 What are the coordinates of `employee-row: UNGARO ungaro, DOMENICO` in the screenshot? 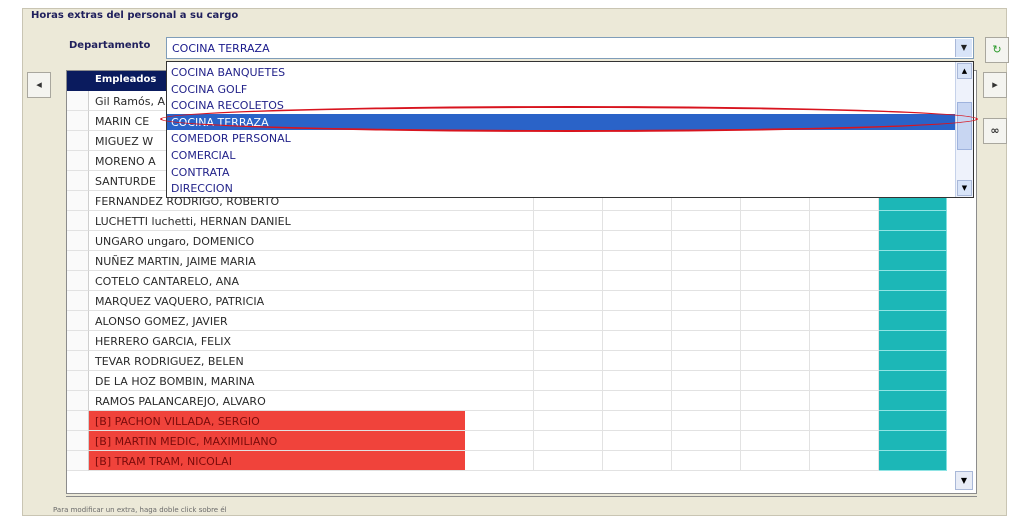 It's located at (277, 241).